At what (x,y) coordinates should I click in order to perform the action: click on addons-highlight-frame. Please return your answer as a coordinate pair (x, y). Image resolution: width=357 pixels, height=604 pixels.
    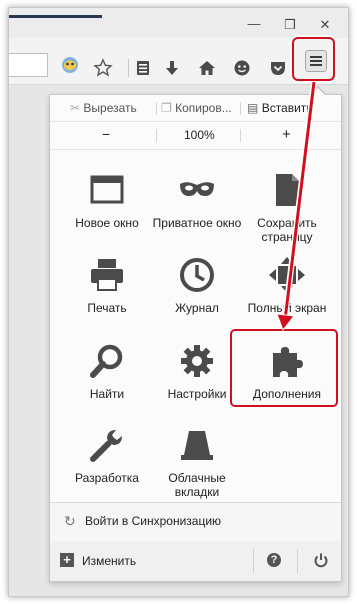
    Looking at the image, I should click on (284, 368).